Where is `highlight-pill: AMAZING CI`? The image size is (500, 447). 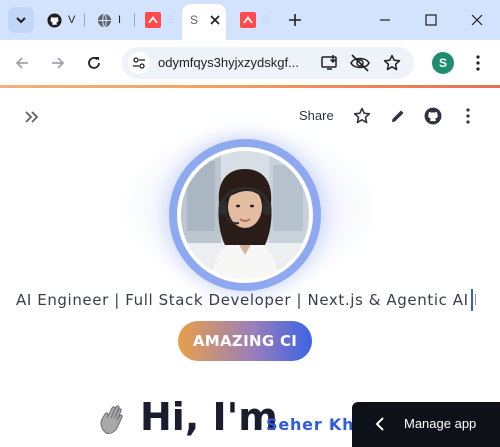
highlight-pill: AMAZING CI is located at coordinates (245, 341).